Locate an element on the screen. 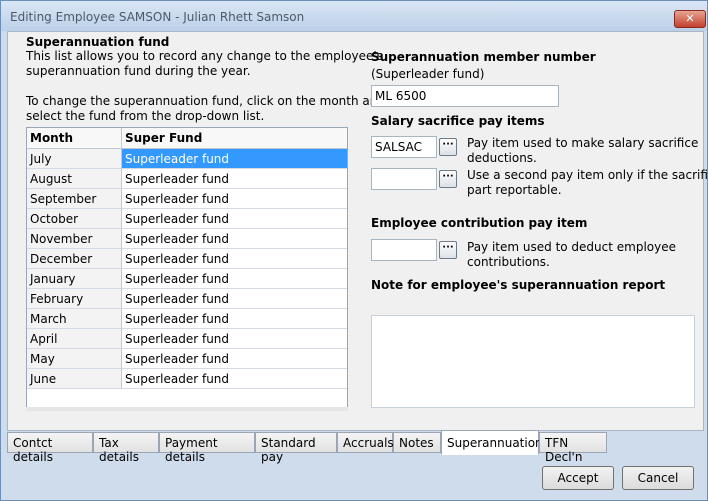 This screenshot has height=501, width=708. tab-standard-pay: Standard pay is located at coordinates (296, 448).